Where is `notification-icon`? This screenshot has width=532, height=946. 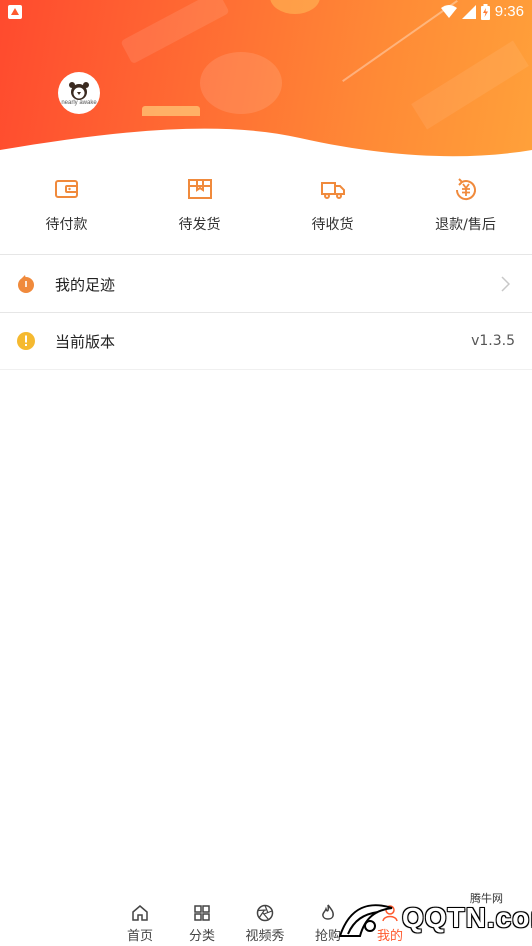 notification-icon is located at coordinates (15, 12).